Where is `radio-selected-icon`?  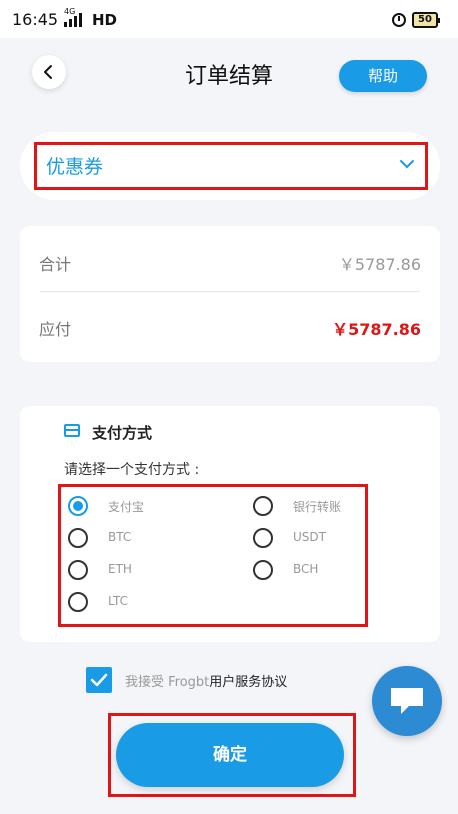 radio-selected-icon is located at coordinates (78, 506).